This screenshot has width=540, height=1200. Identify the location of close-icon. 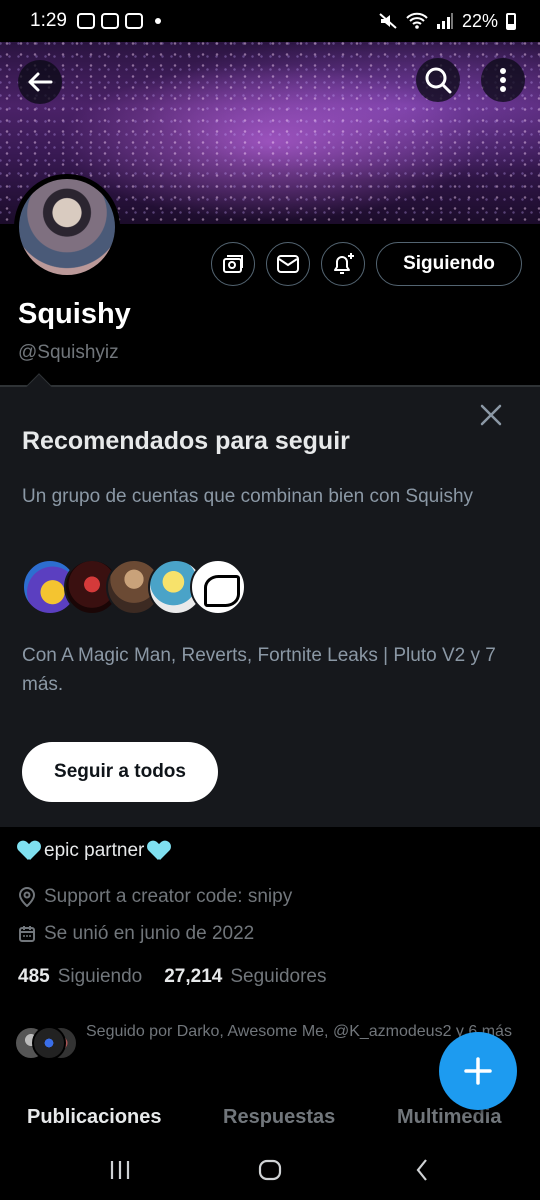
(491, 415).